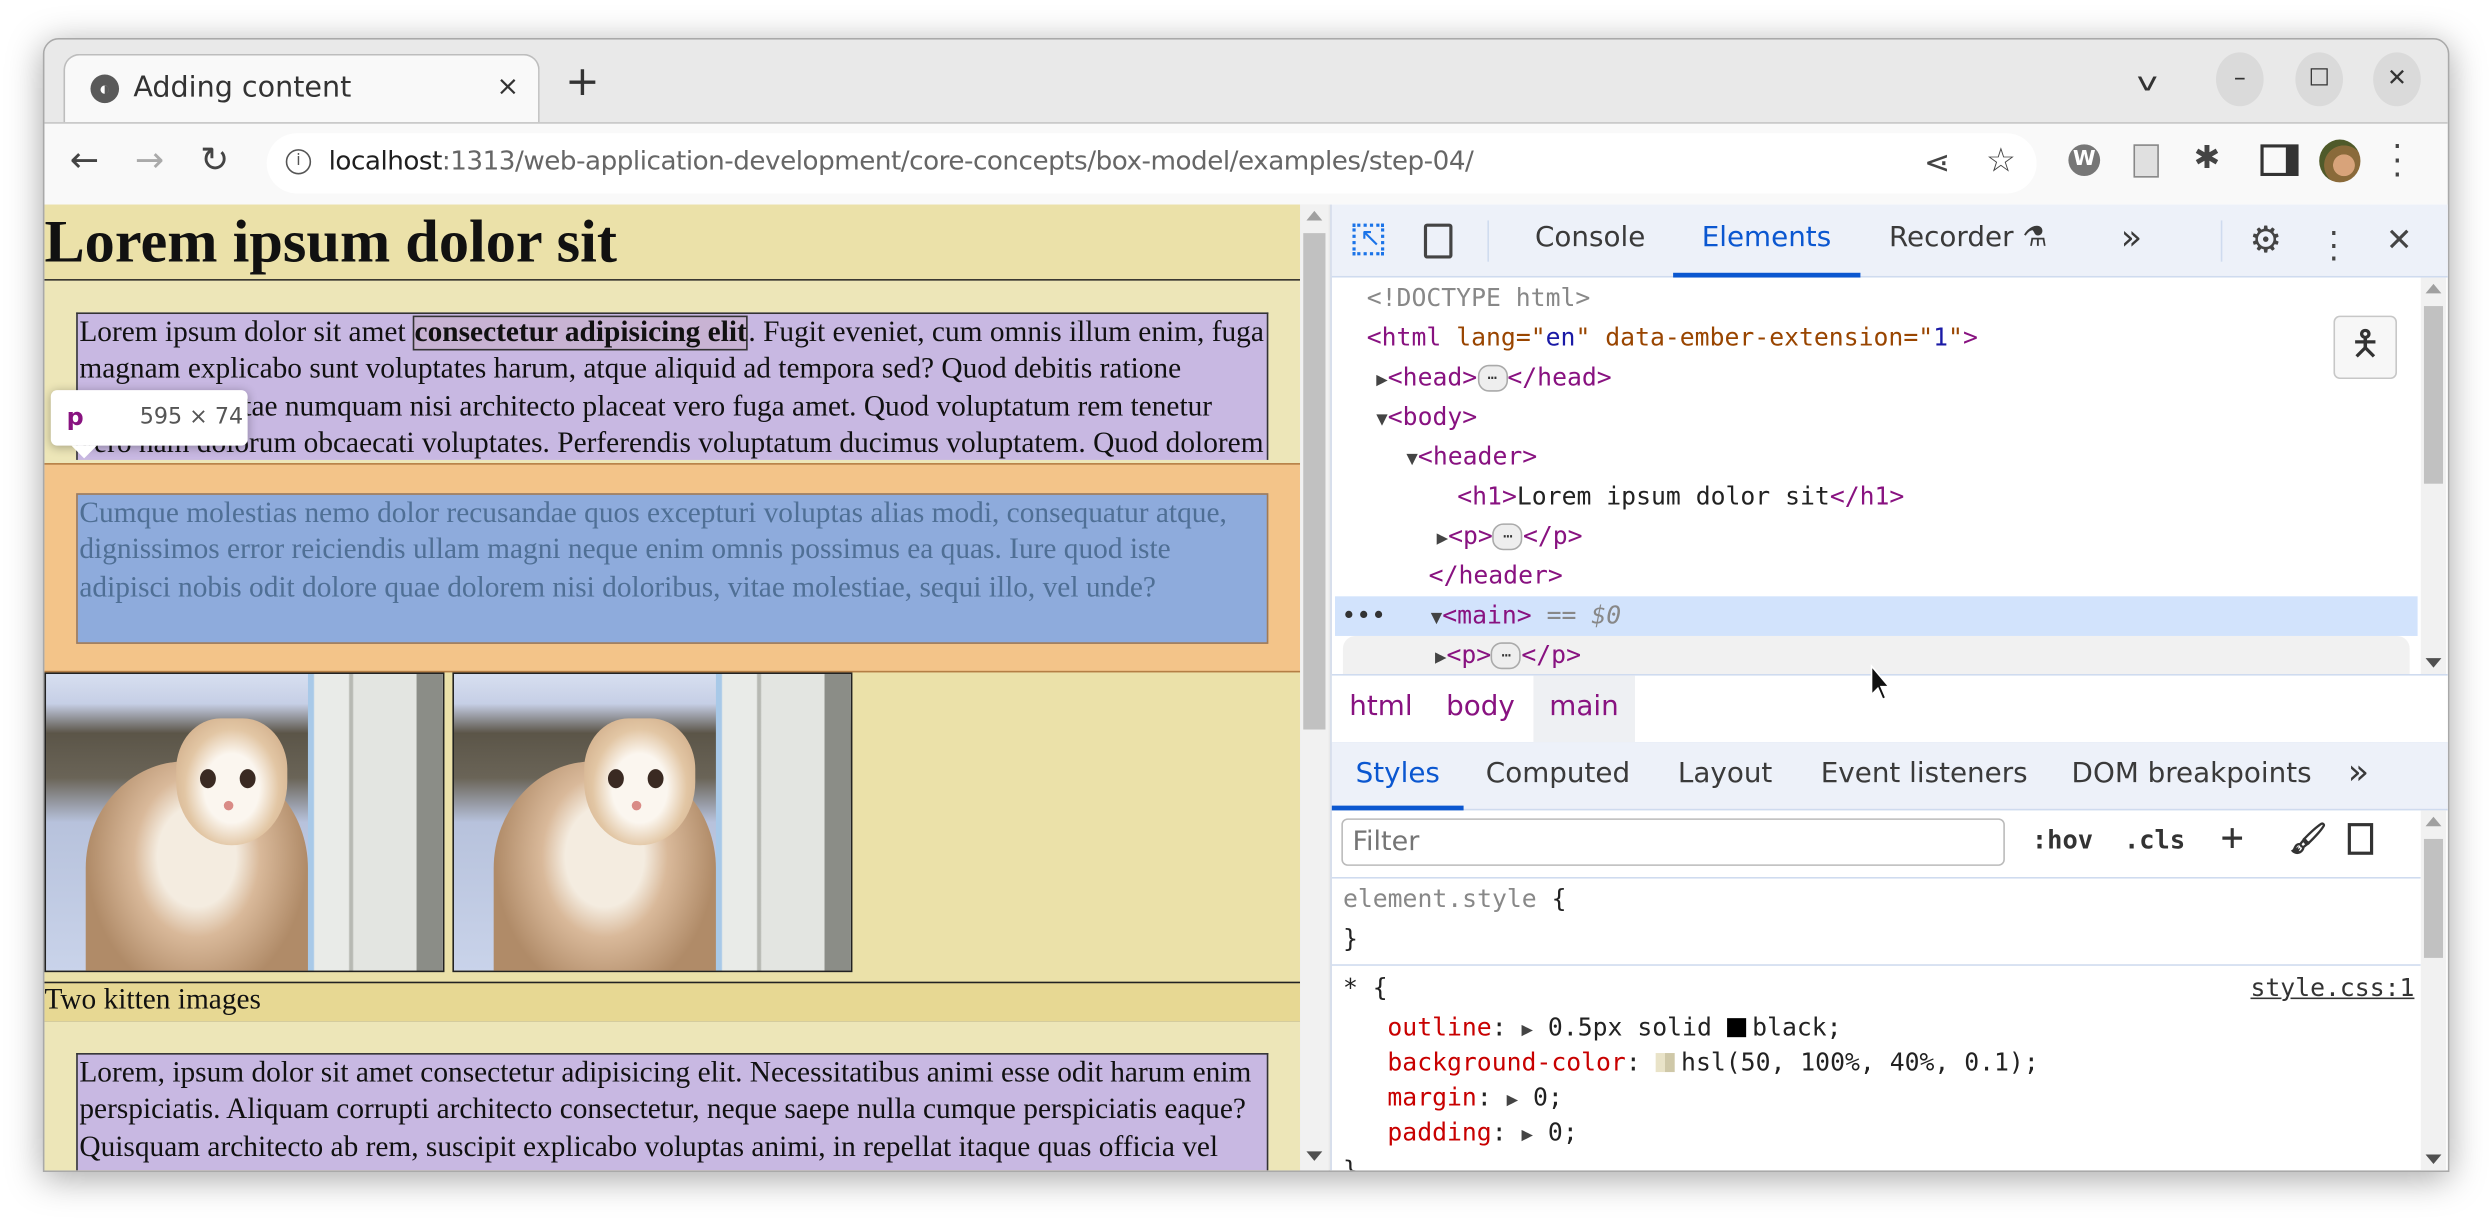  What do you see at coordinates (1486, 338) in the screenshot?
I see `attr-name: lang` at bounding box center [1486, 338].